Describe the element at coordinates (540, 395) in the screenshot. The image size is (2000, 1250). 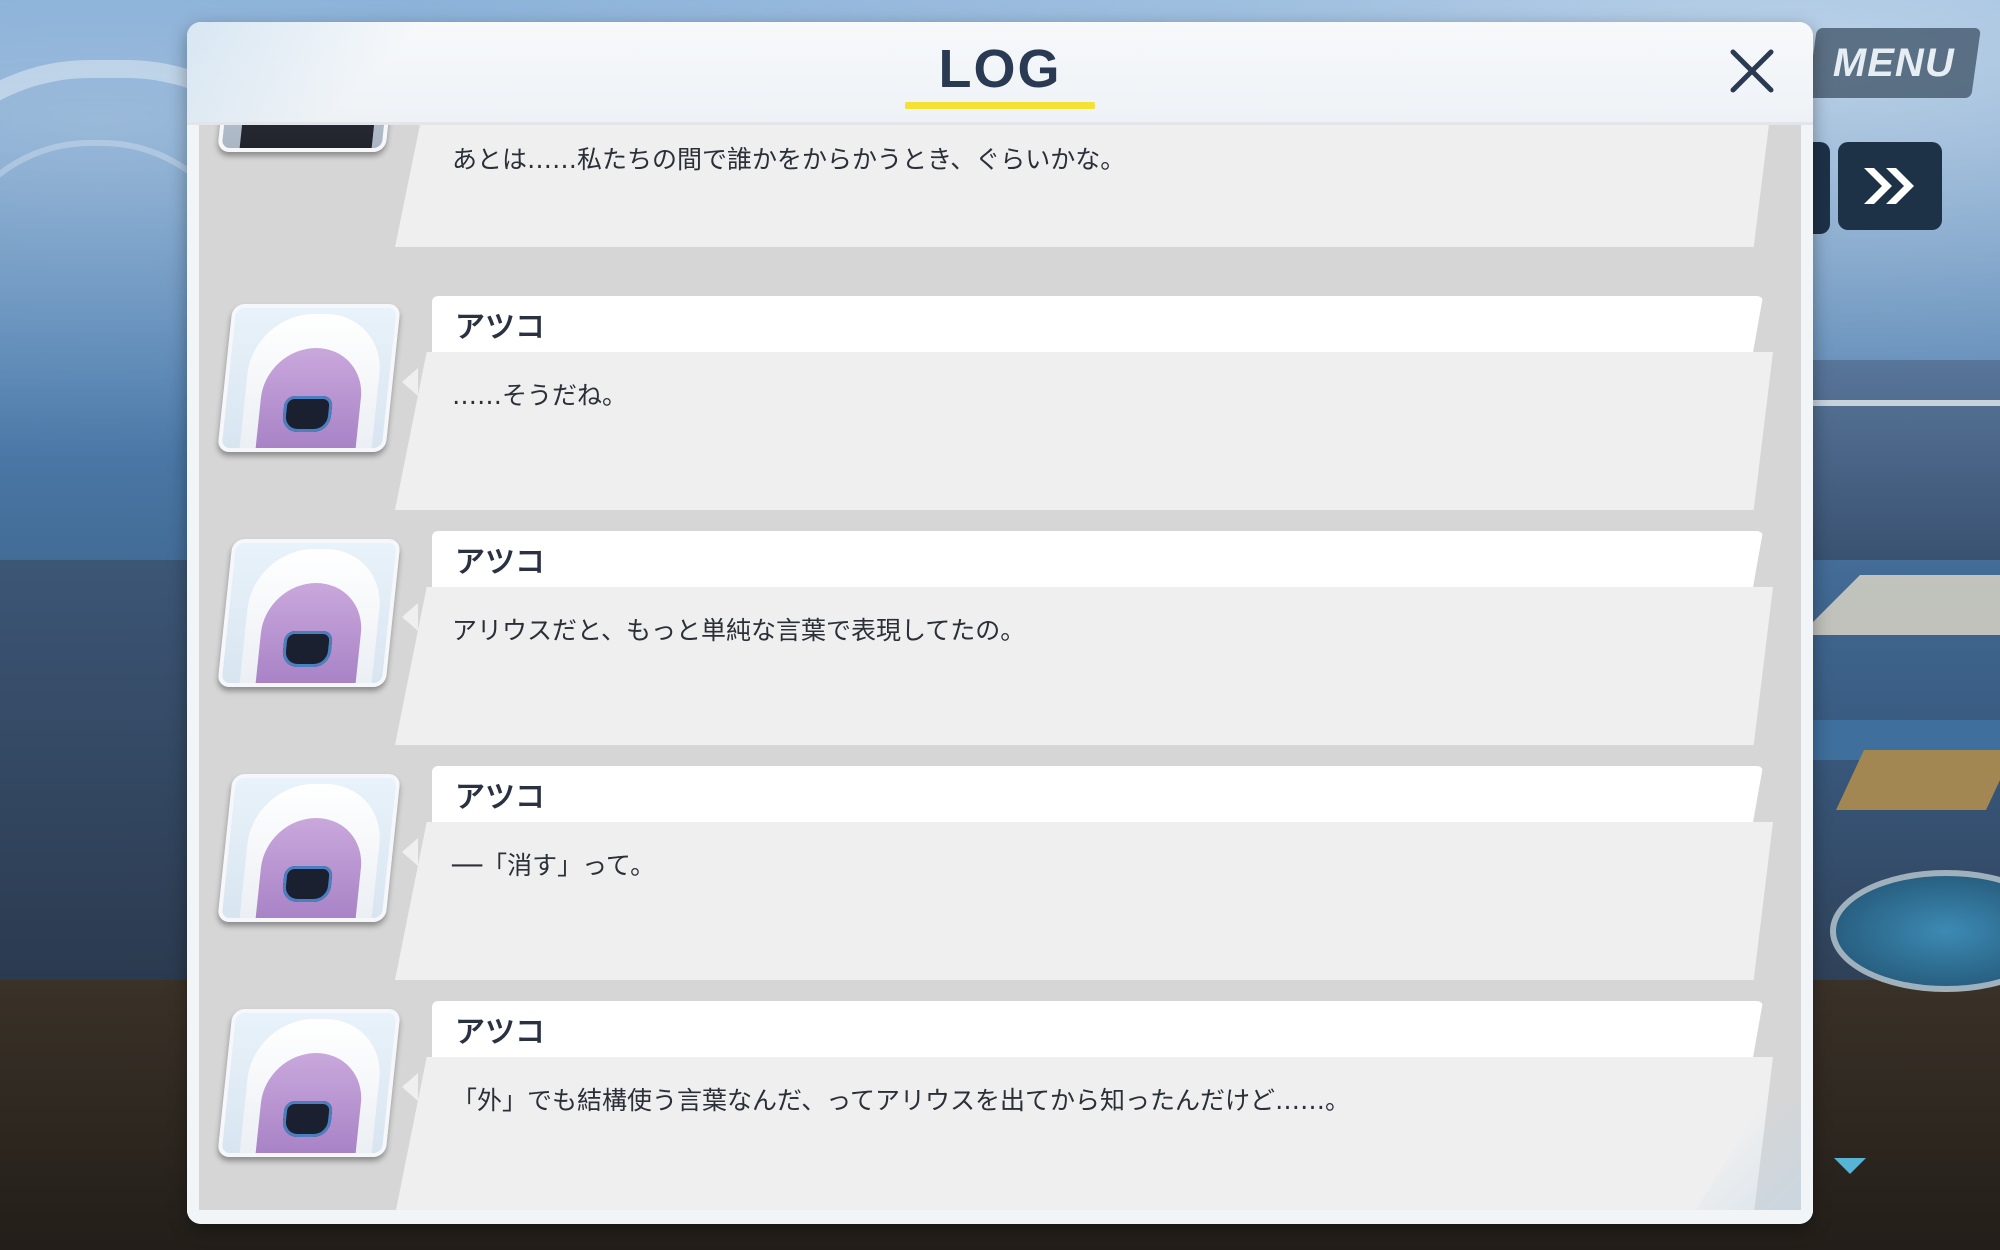
I see `dialogue-text: ……そうだね。` at that location.